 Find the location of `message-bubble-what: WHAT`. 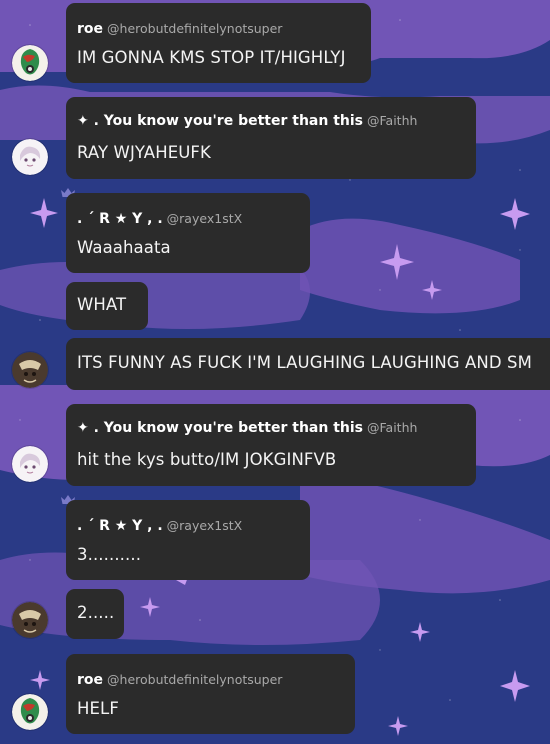

message-bubble-what: WHAT is located at coordinates (107, 306).